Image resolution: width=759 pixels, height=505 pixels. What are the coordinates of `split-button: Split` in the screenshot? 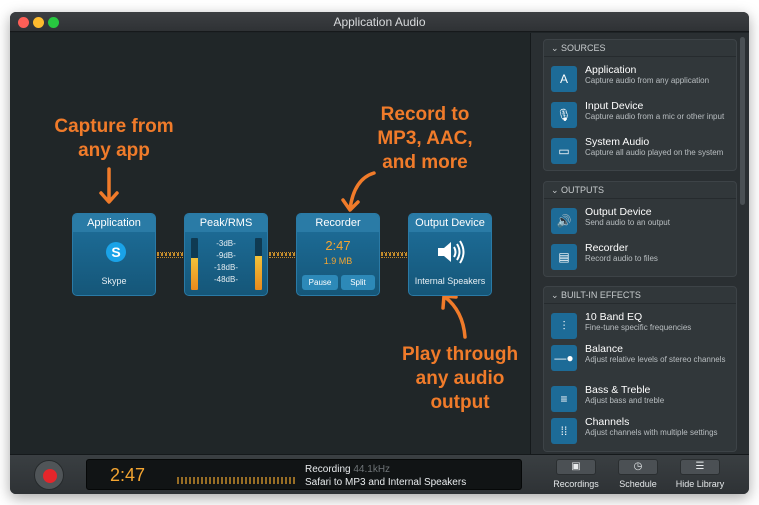 It's located at (358, 282).